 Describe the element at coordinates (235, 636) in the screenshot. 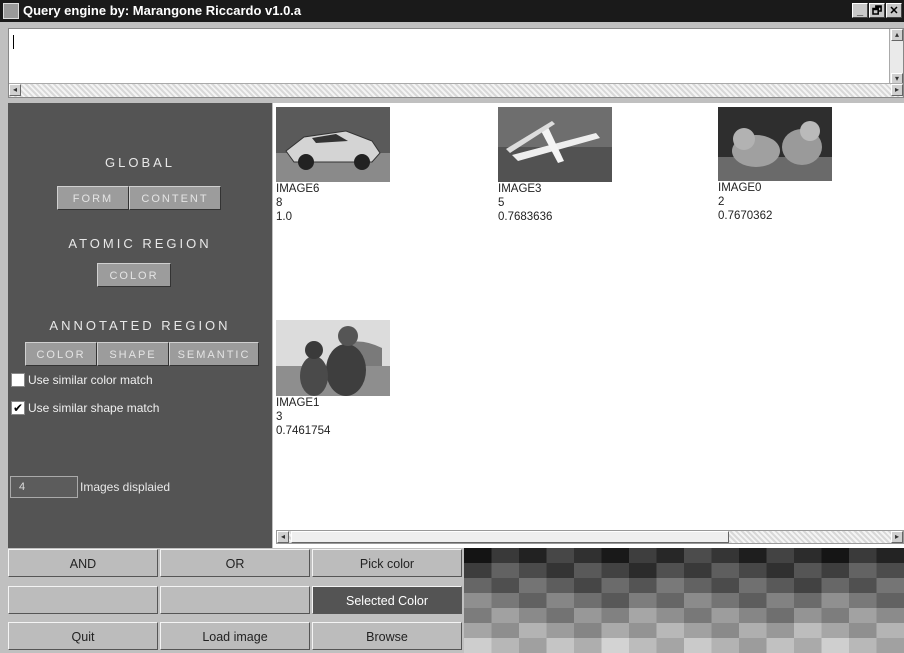

I see `load-image-button: Load image` at that location.